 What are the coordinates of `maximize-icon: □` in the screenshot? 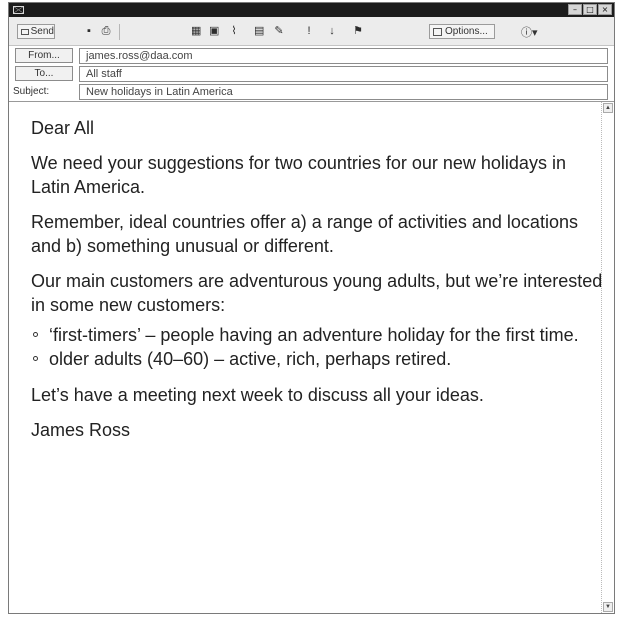 It's located at (590, 9).